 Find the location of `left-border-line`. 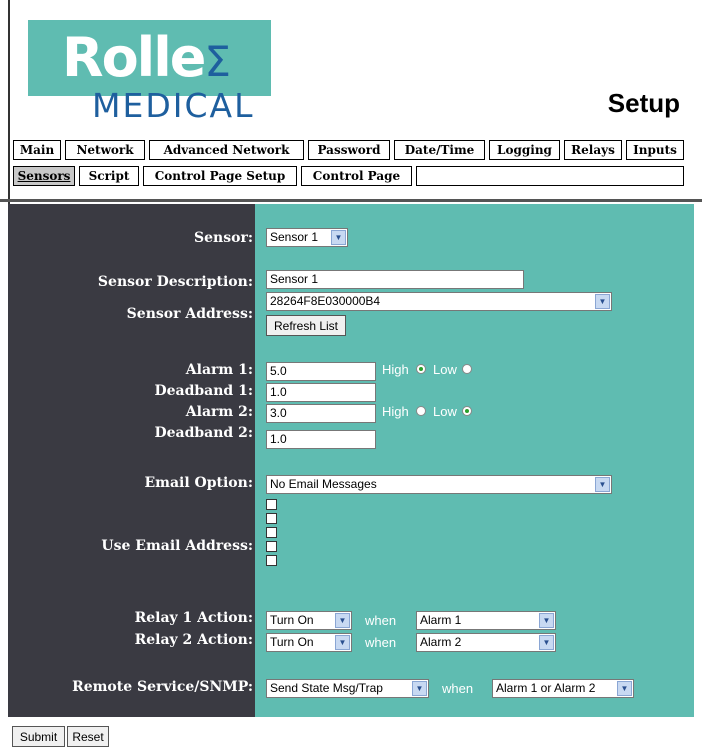

left-border-line is located at coordinates (9, 102).